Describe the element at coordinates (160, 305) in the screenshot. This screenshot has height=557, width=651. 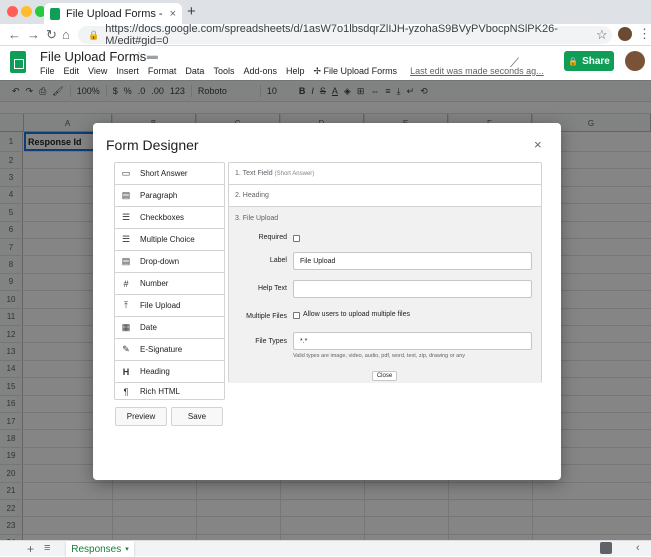
I see `palette-item-label: File Upload` at that location.